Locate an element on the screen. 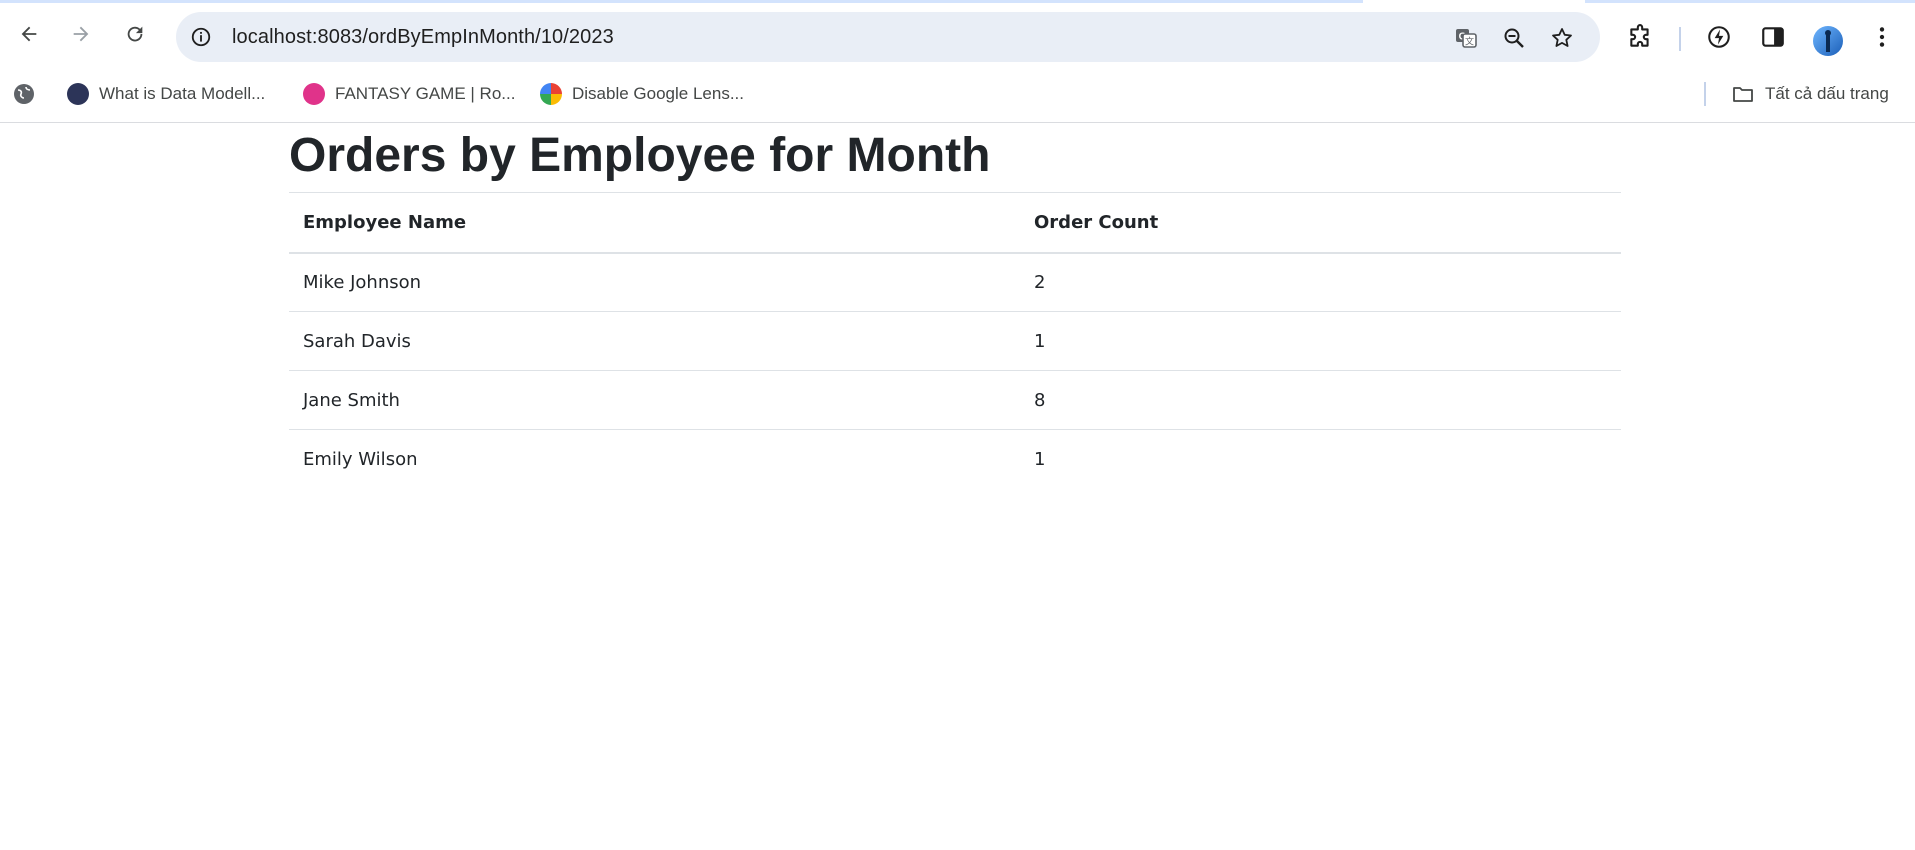 The image size is (1915, 850). translate-icon: G文 is located at coordinates (1466, 38).